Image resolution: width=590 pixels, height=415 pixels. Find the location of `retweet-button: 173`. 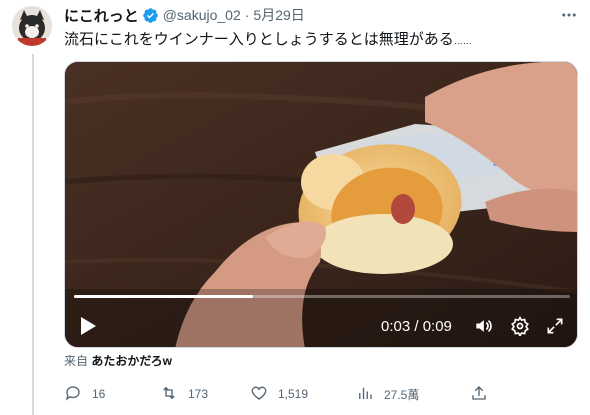

retweet-button: 173 is located at coordinates (184, 394).